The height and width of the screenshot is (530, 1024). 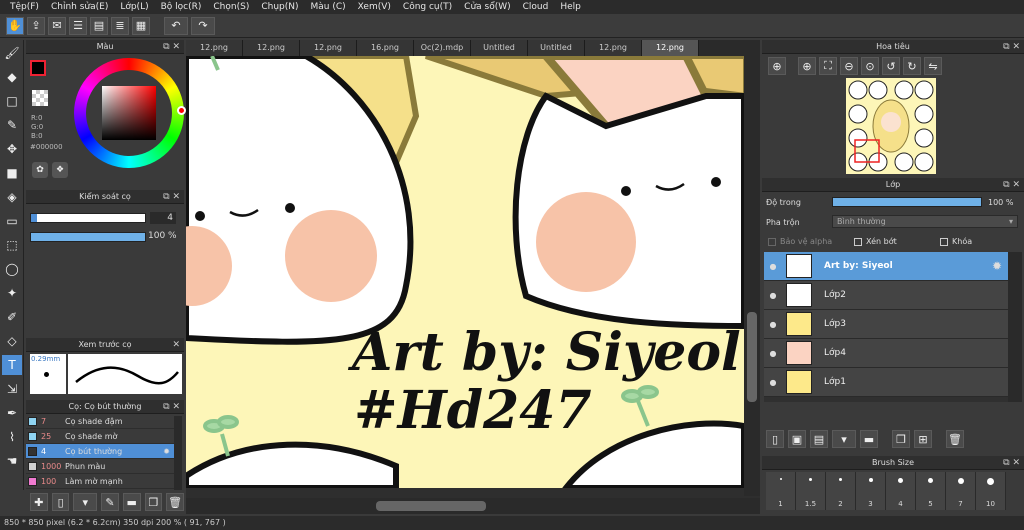 What do you see at coordinates (891, 66) in the screenshot?
I see `rotate-left-icon: ↺` at bounding box center [891, 66].